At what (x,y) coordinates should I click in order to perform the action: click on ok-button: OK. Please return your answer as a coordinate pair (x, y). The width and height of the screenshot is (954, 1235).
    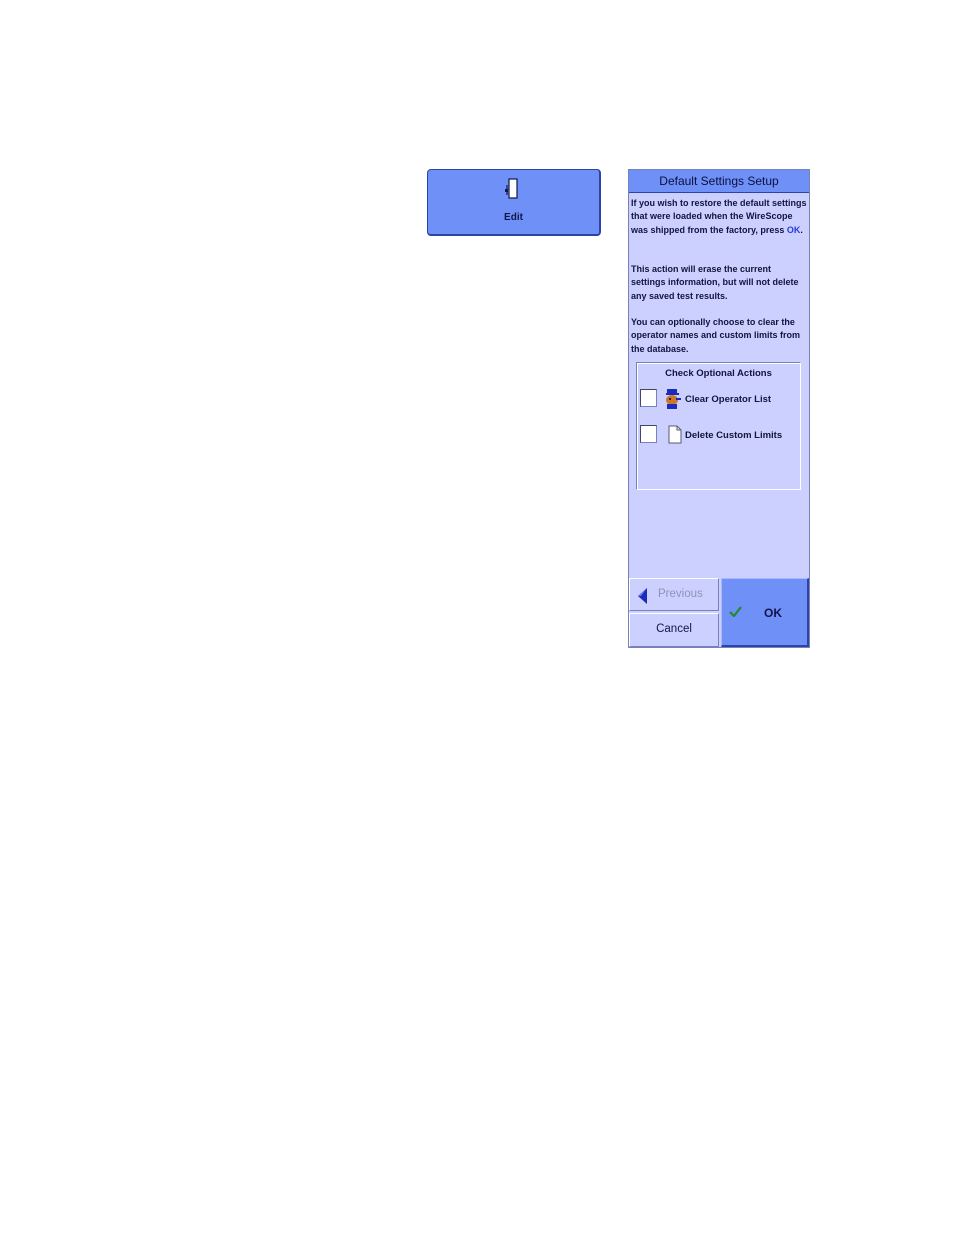
    Looking at the image, I should click on (765, 612).